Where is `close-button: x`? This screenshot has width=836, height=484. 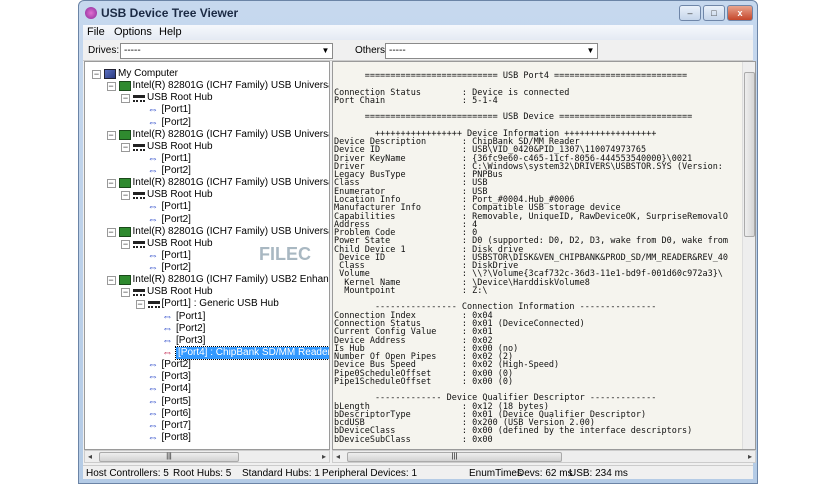 close-button: x is located at coordinates (740, 13).